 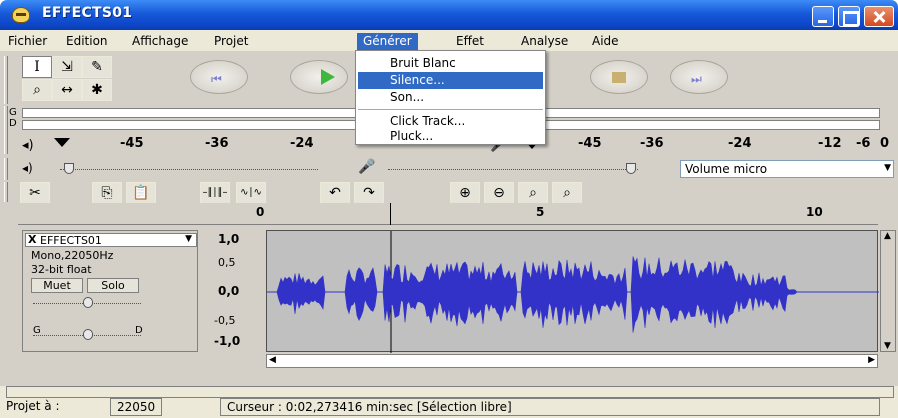 What do you see at coordinates (160, 41) in the screenshot?
I see `menu-affichage: Affichage` at bounding box center [160, 41].